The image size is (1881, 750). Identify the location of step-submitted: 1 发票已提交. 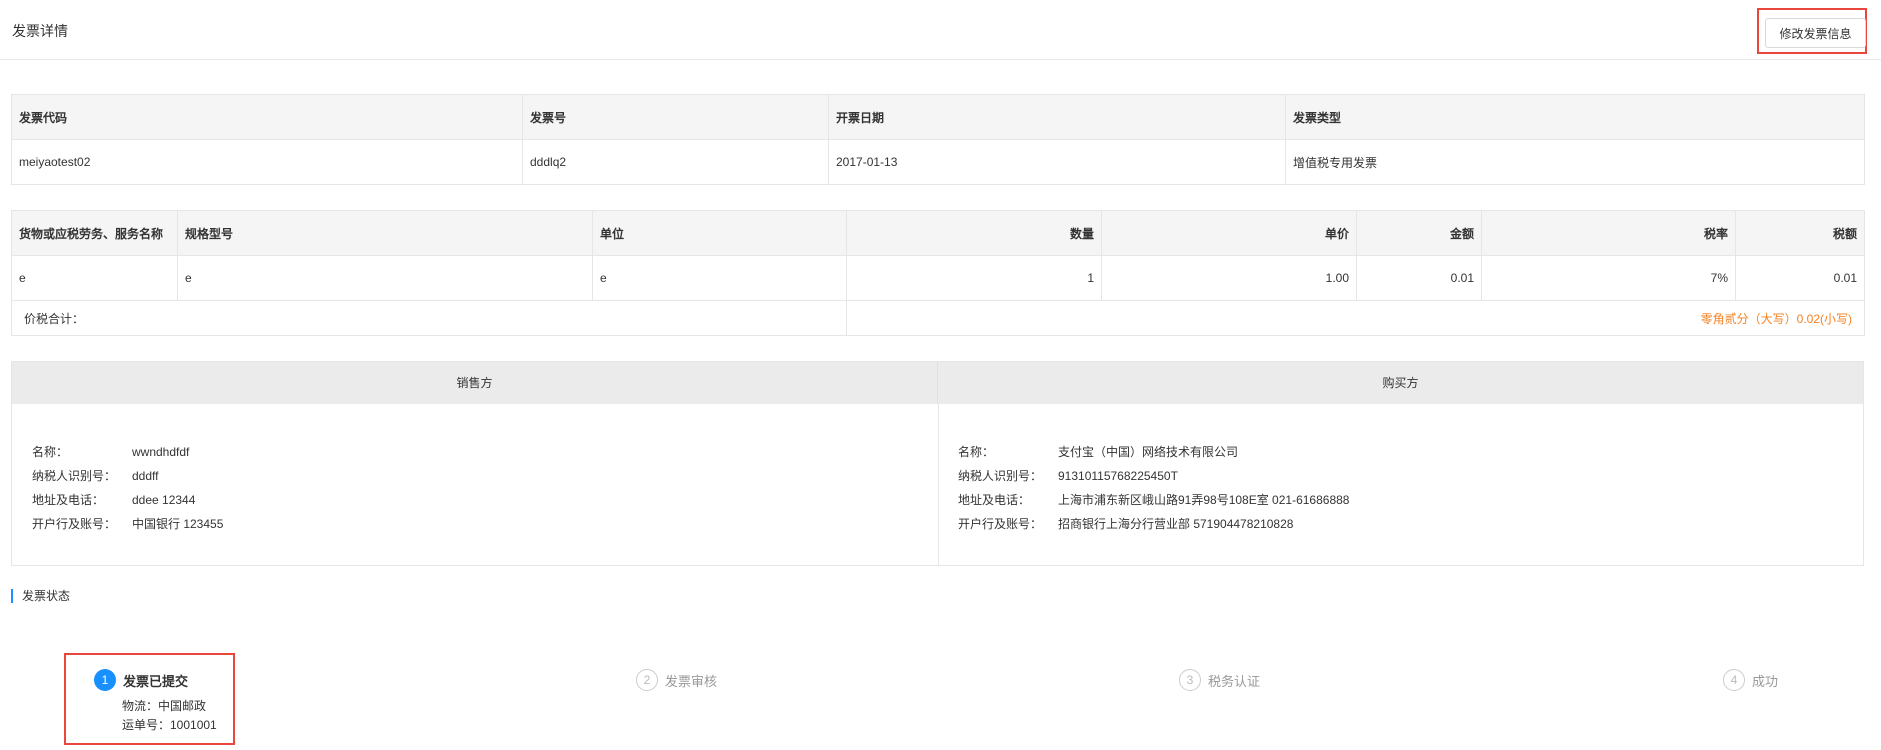
(141, 680).